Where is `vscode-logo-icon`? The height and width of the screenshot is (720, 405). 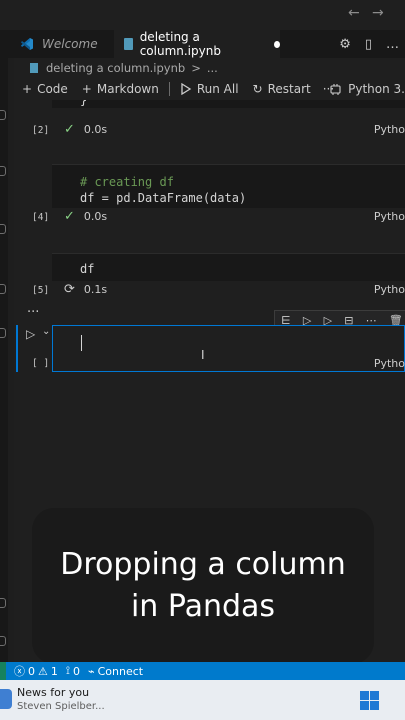 vscode-logo-icon is located at coordinates (27, 44).